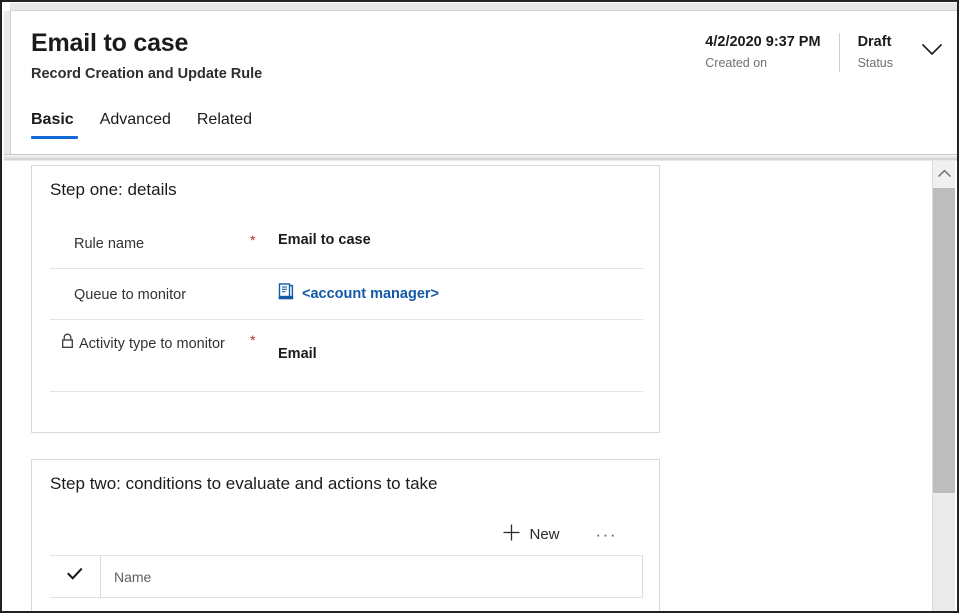 The width and height of the screenshot is (959, 613). What do you see at coordinates (152, 344) in the screenshot?
I see `field-label-activity-type: Activity type to monitor` at bounding box center [152, 344].